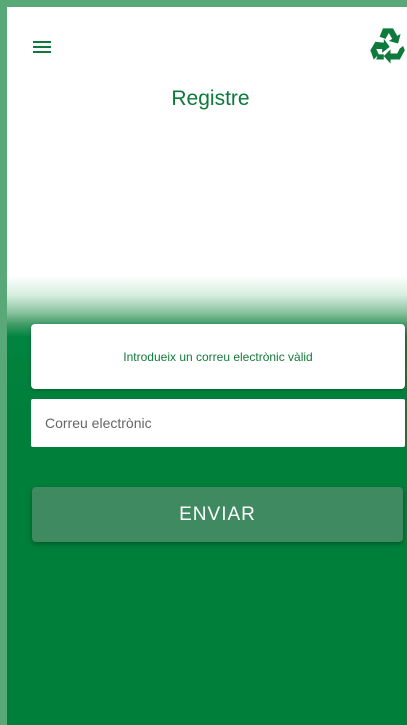 The image size is (407, 725). What do you see at coordinates (210, 98) in the screenshot?
I see `page-title: Registre` at bounding box center [210, 98].